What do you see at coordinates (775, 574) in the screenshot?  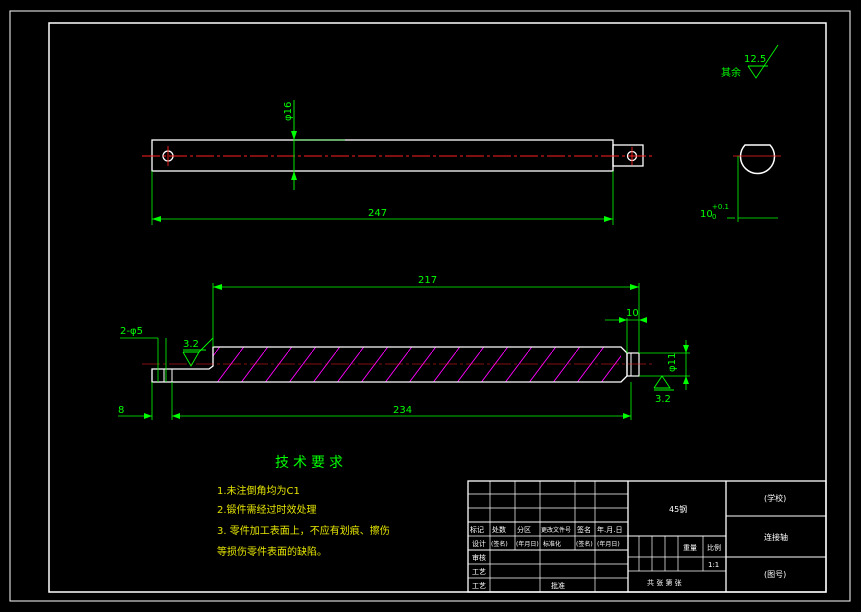 I see `drawing-no-text: (图号)` at bounding box center [775, 574].